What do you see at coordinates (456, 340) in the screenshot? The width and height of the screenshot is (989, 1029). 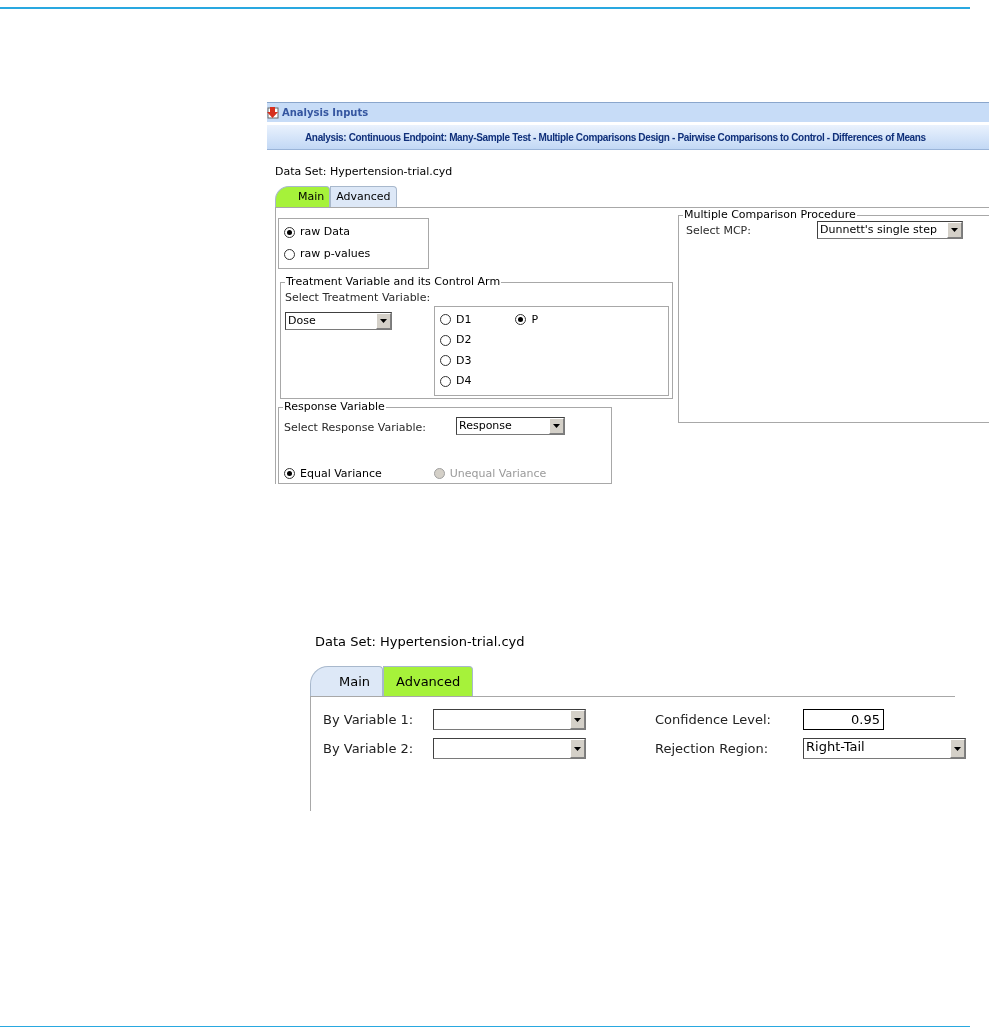 I see `radio-option: D2` at bounding box center [456, 340].